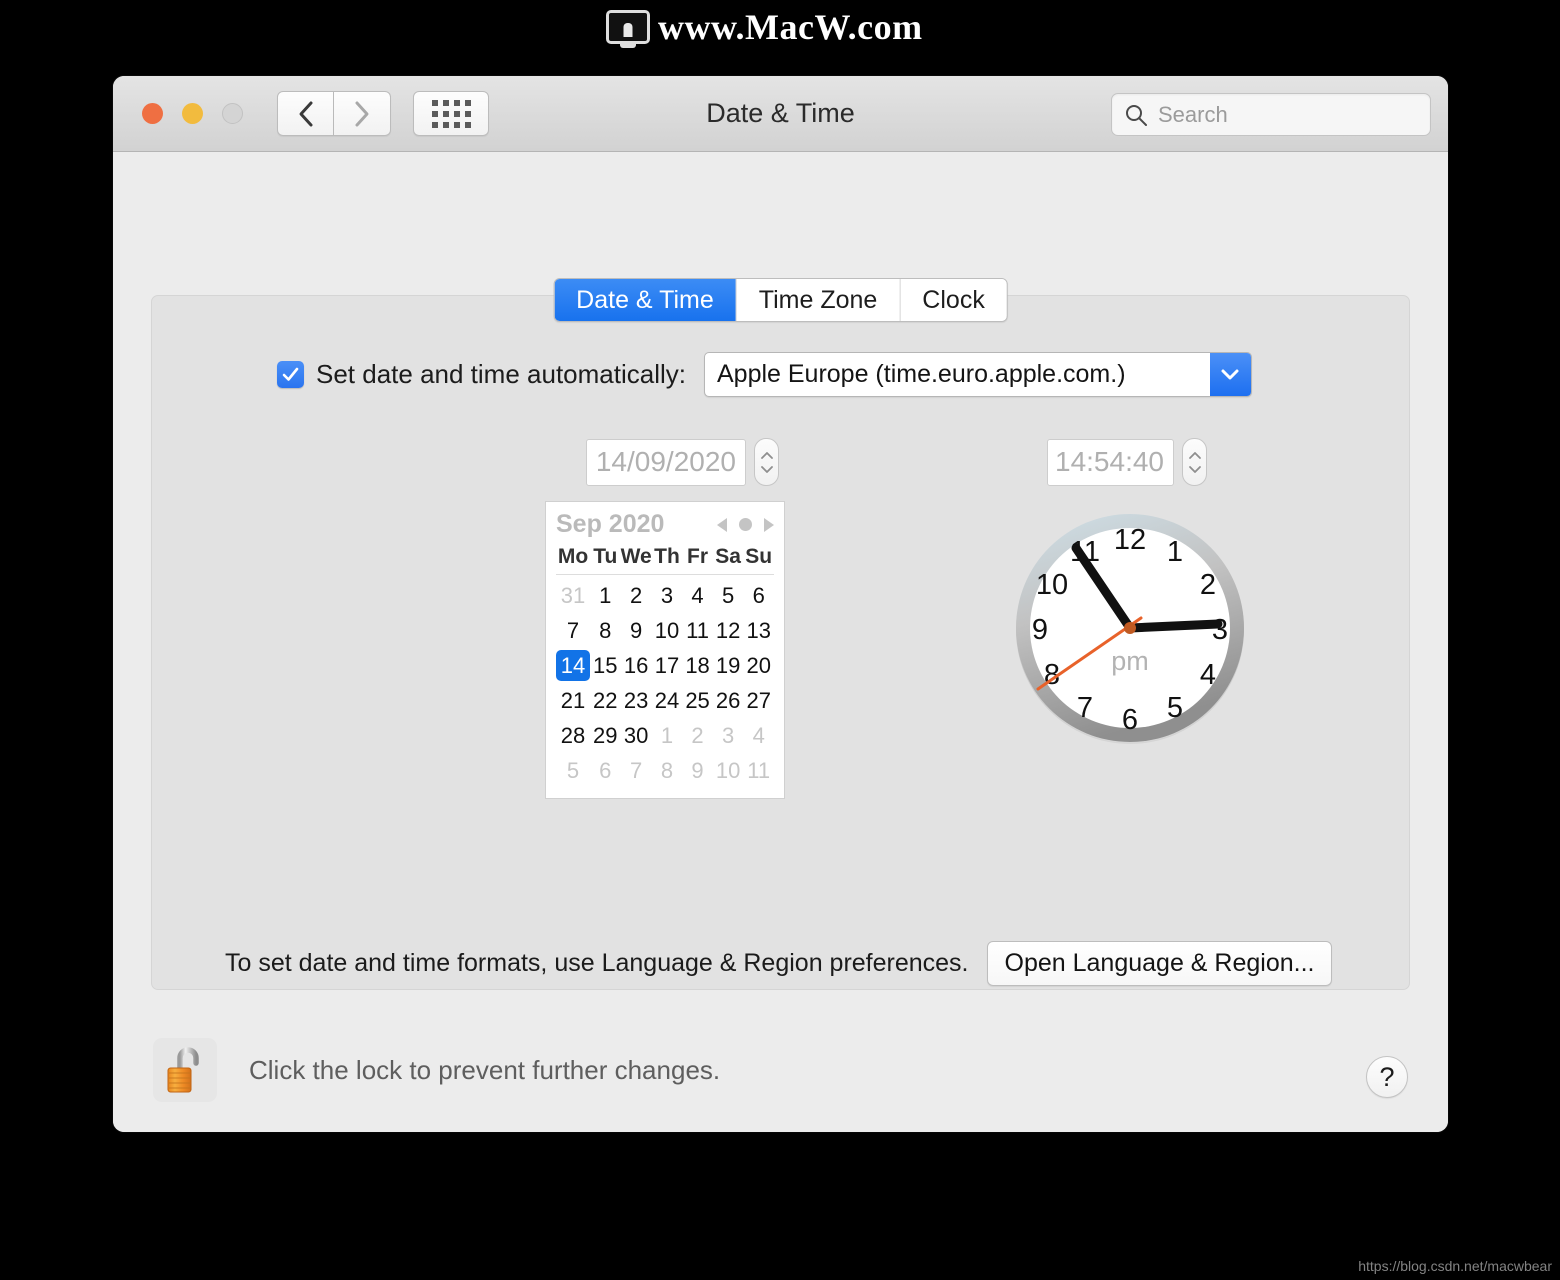 This screenshot has height=1280, width=1560. I want to click on calendar-day-label: 14, so click(573, 665).